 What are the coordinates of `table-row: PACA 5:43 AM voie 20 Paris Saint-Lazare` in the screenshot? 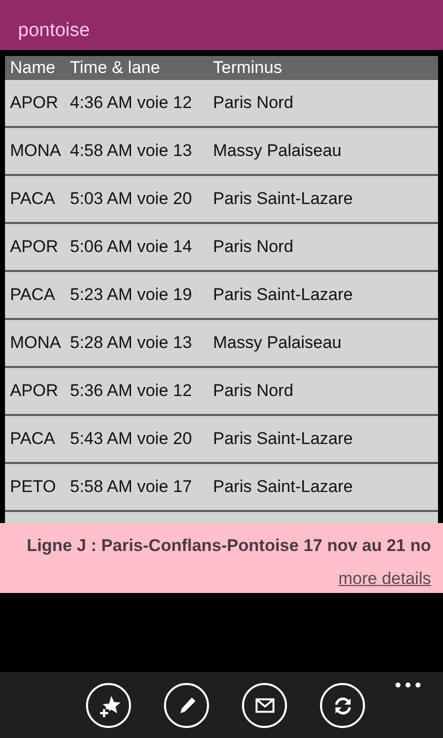 It's located at (221, 440).